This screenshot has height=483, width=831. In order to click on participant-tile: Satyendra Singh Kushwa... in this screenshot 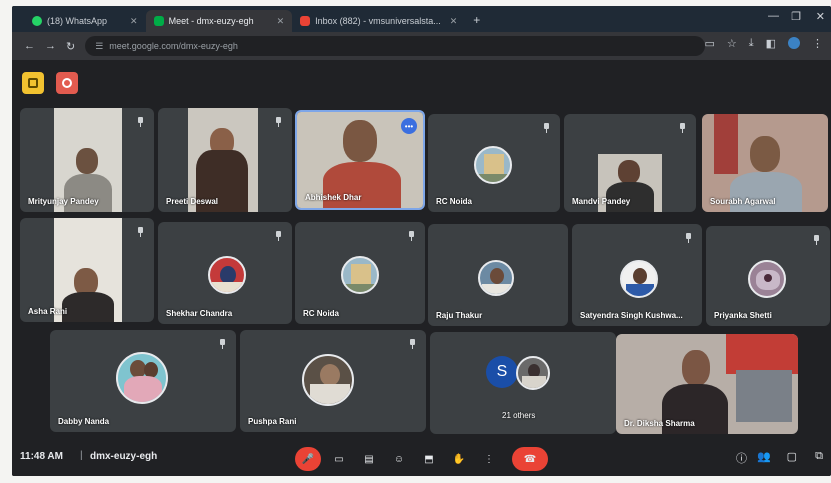, I will do `click(637, 275)`.